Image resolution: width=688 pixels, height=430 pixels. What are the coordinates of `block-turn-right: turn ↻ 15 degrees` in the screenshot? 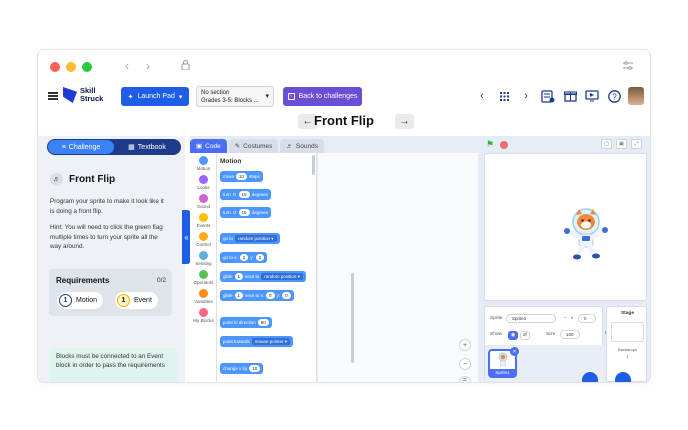 It's located at (245, 194).